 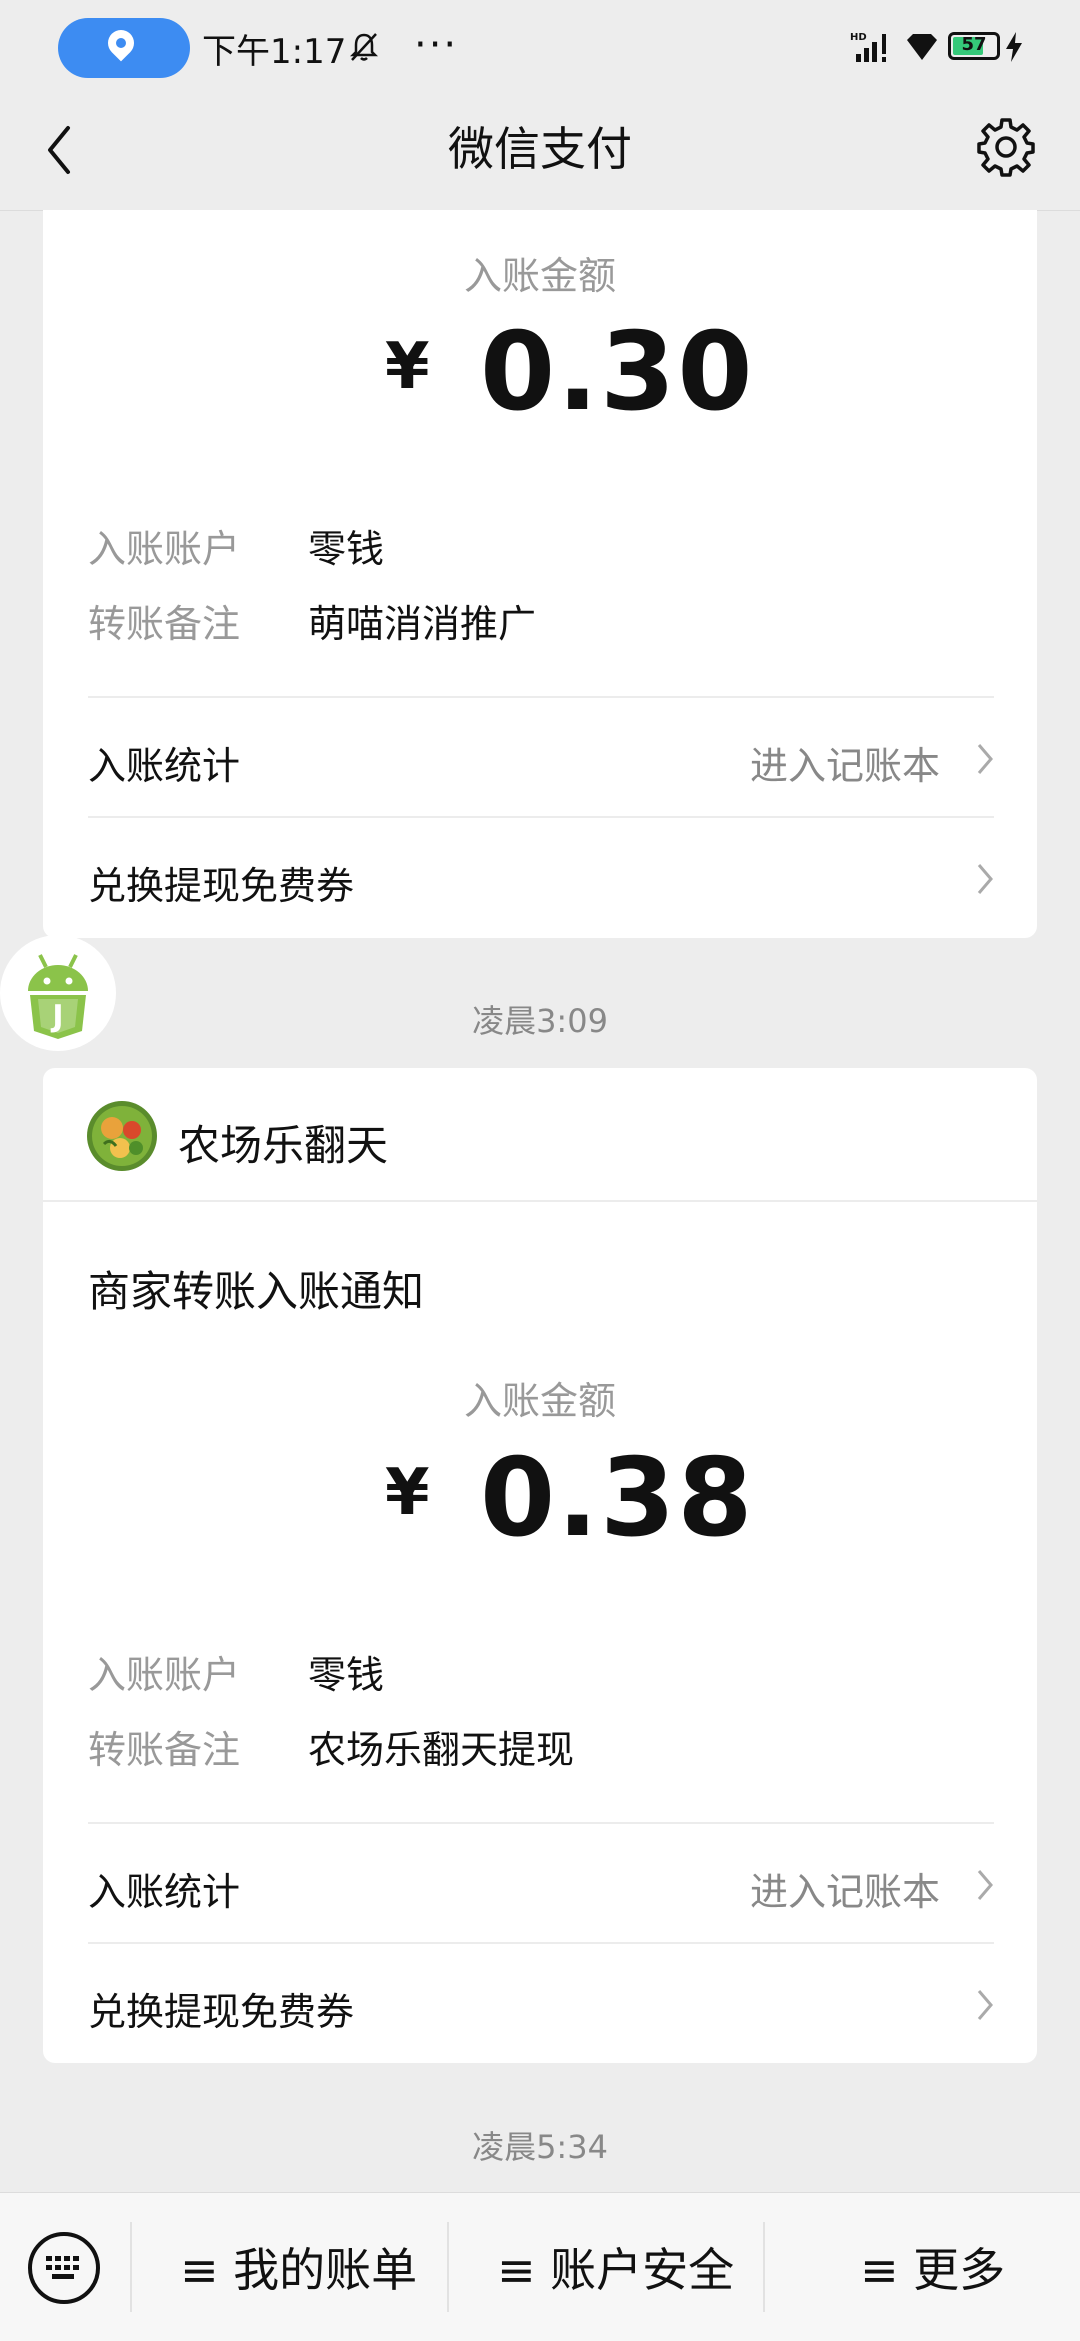 I want to click on message-timestamp: 凌晨5:34, so click(x=540, y=2147).